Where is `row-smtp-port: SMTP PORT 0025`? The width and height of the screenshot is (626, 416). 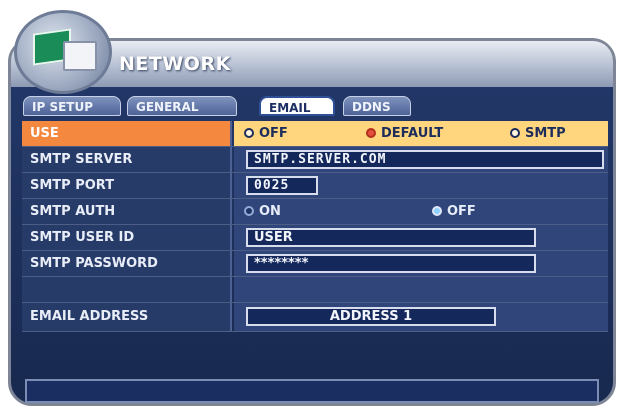 row-smtp-port: SMTP PORT 0025 is located at coordinates (315, 186).